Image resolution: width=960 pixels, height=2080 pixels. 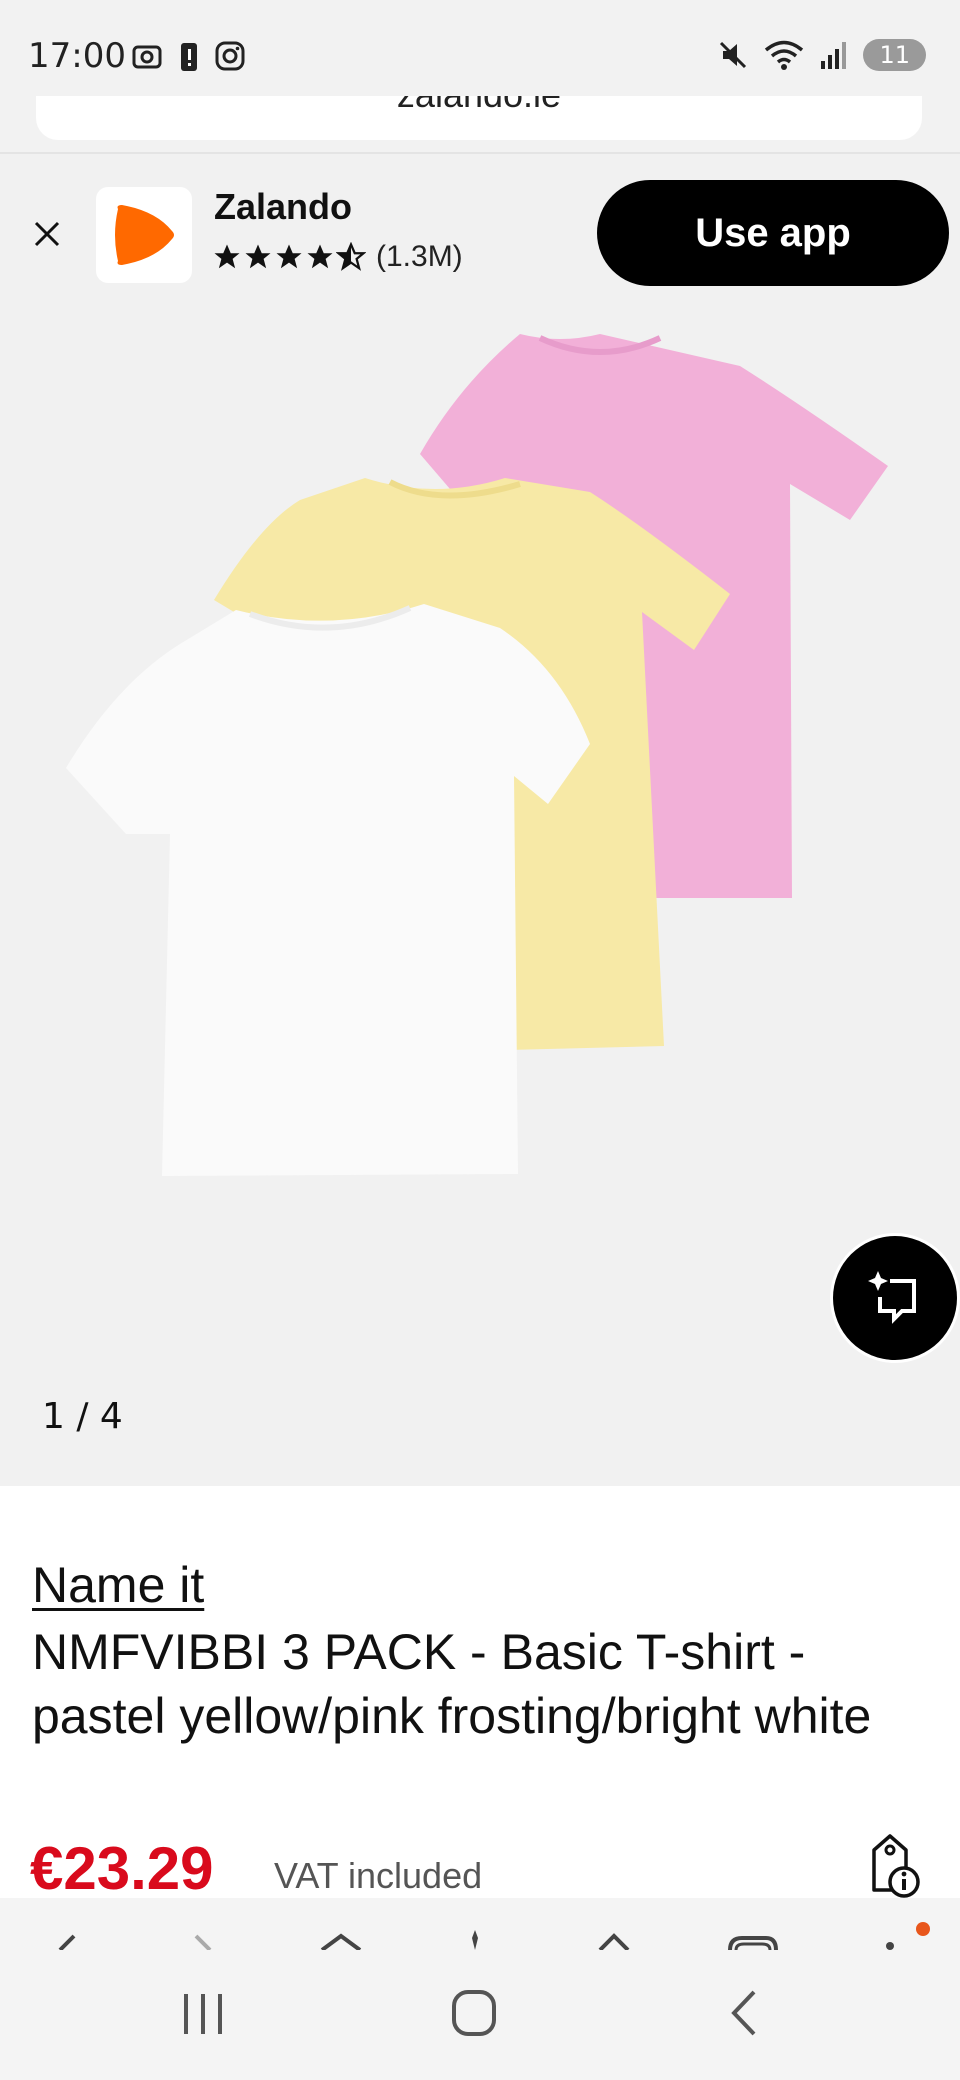 What do you see at coordinates (923, 1929) in the screenshot?
I see `notification-dot` at bounding box center [923, 1929].